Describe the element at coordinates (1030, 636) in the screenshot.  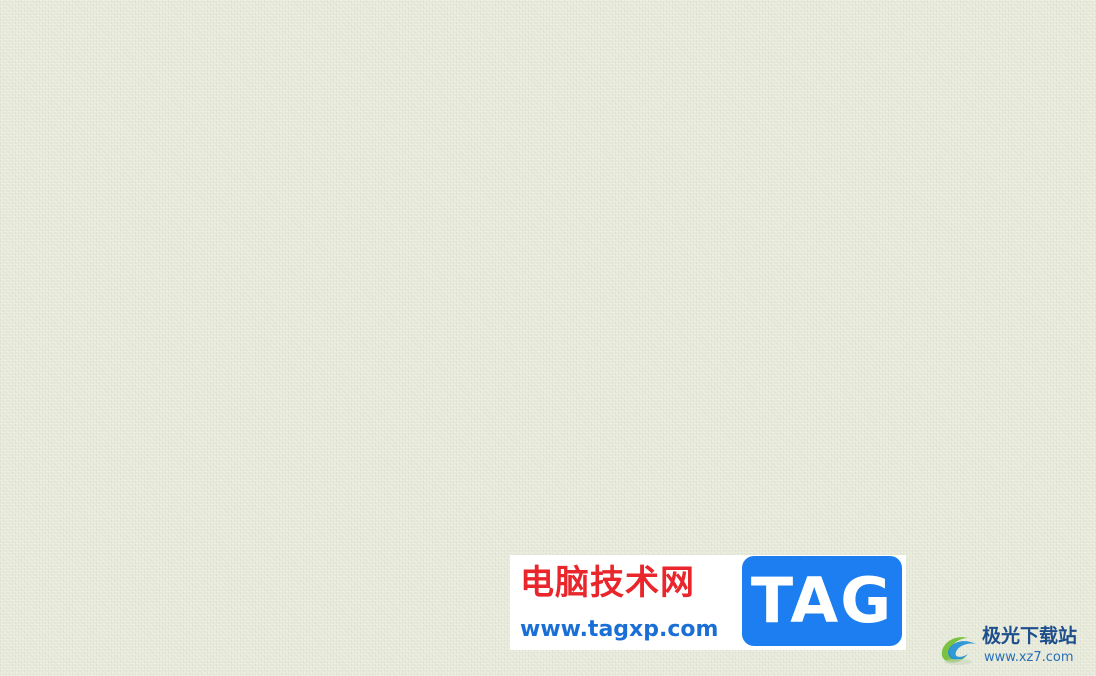
I see `corner-logo-name: 极光下载站` at that location.